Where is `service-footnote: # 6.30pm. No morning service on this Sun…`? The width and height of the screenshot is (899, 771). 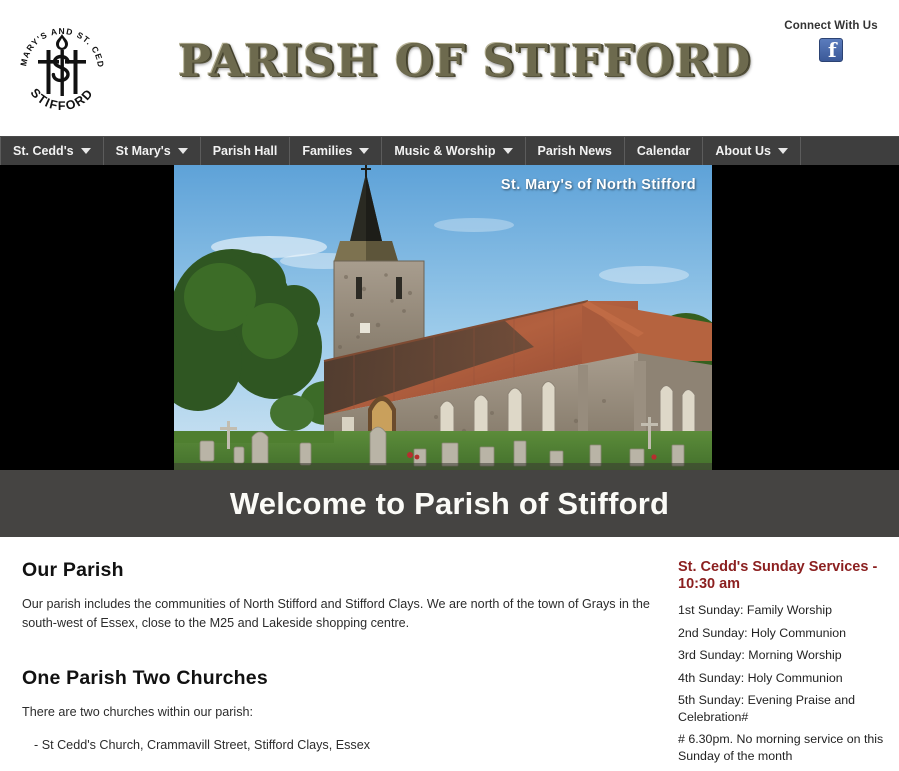
service-footnote: # 6.30pm. No morning service on this Sun… is located at coordinates (781, 747).